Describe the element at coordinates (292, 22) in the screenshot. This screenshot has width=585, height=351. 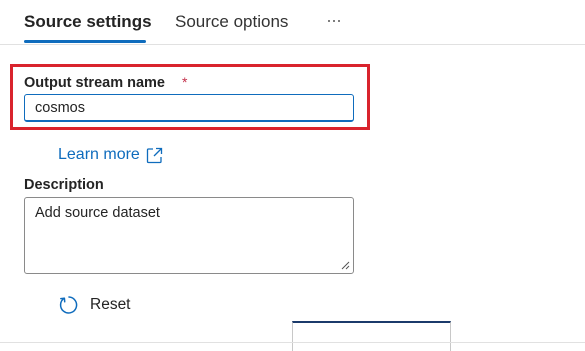
I see `tab-bar: Source settings Source options` at that location.